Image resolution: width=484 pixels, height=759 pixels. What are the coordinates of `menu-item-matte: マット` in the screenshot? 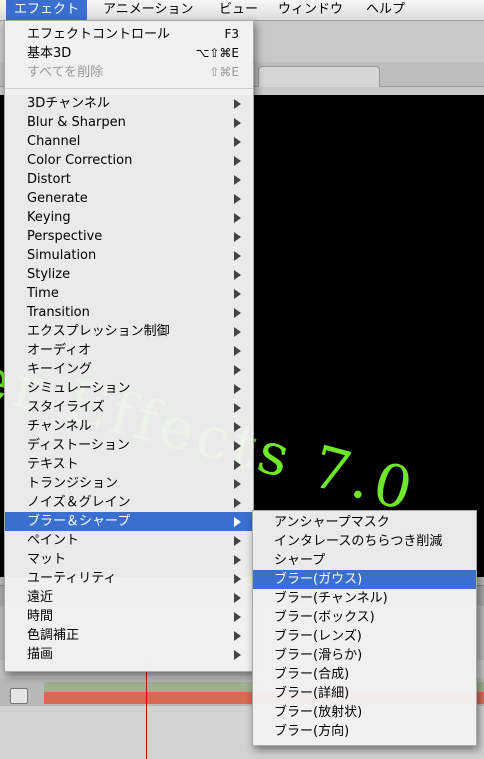 It's located at (129, 559).